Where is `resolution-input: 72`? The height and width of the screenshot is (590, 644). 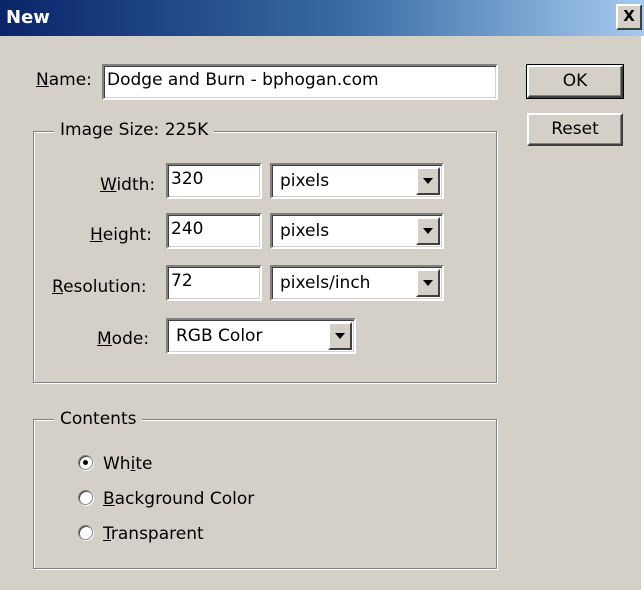 resolution-input: 72 is located at coordinates (214, 283).